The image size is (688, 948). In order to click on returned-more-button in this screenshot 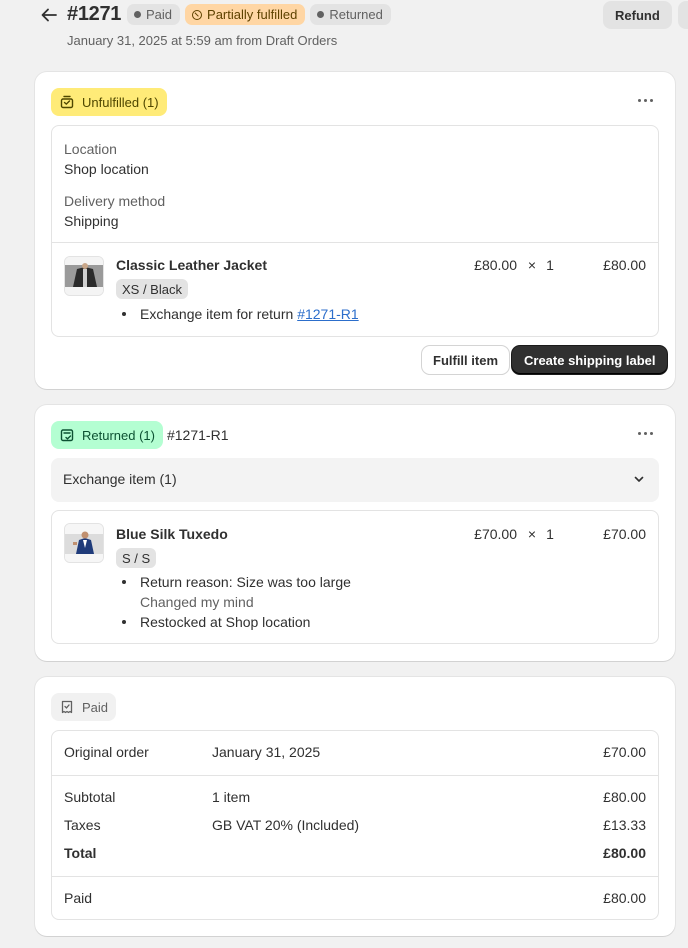, I will do `click(645, 433)`.